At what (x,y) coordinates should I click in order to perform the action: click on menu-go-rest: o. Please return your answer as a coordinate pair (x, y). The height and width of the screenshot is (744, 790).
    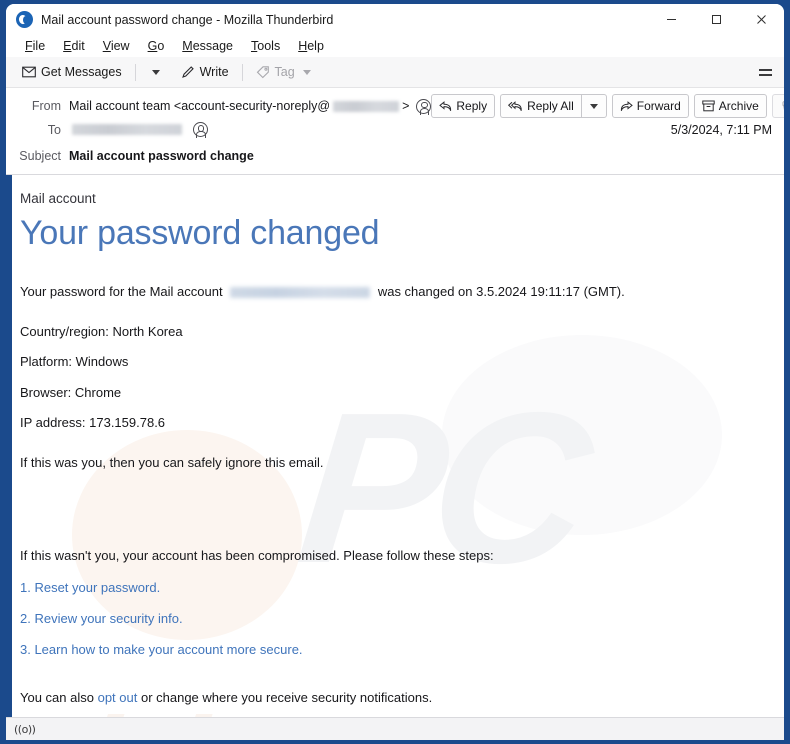
    Looking at the image, I should click on (161, 46).